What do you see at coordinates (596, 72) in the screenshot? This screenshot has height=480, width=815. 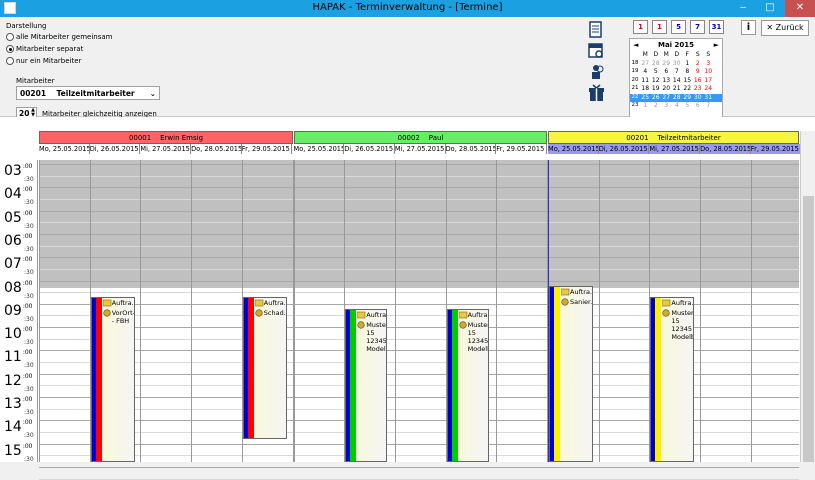 I see `person-search-icon` at bounding box center [596, 72].